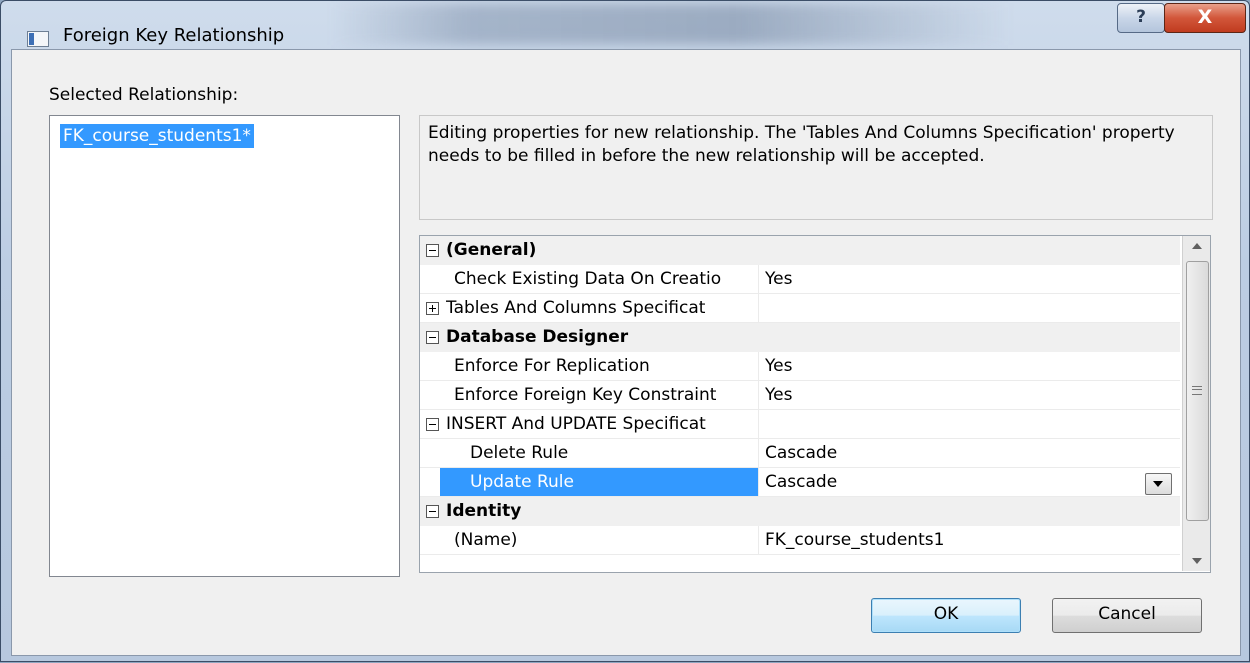  I want to click on scrollbar-thumb, so click(1197, 391).